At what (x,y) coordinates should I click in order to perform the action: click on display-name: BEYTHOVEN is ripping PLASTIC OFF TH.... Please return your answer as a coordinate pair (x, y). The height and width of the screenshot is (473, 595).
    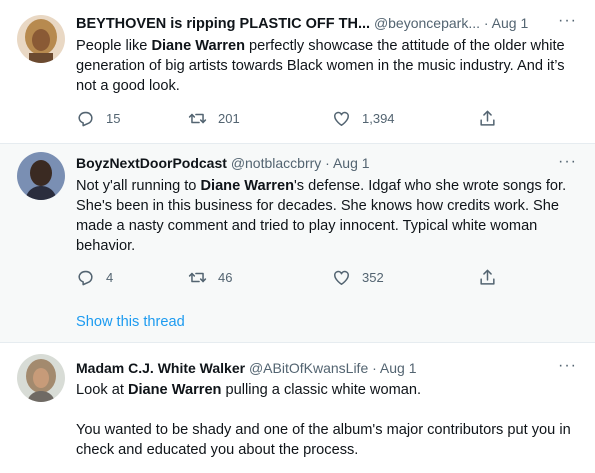
    Looking at the image, I should click on (223, 24).